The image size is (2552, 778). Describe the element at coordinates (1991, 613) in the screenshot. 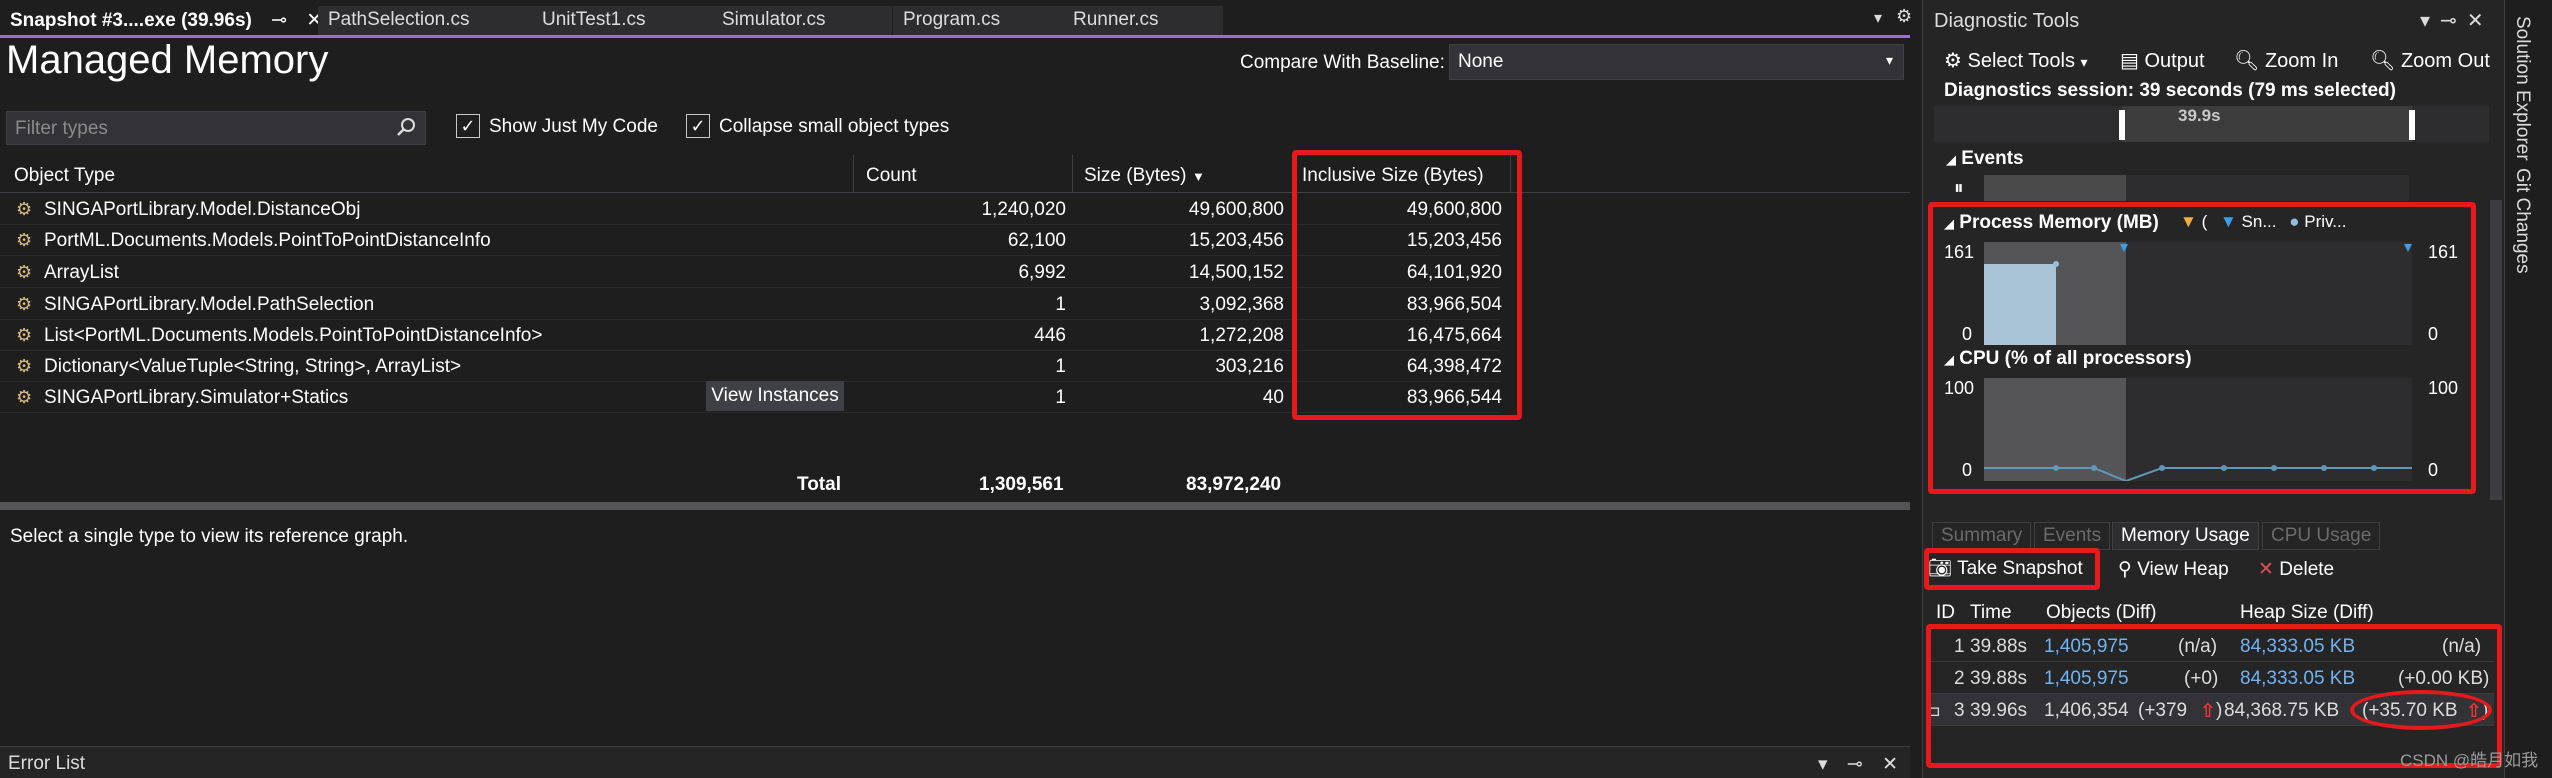

I see `column-time: Time` at that location.